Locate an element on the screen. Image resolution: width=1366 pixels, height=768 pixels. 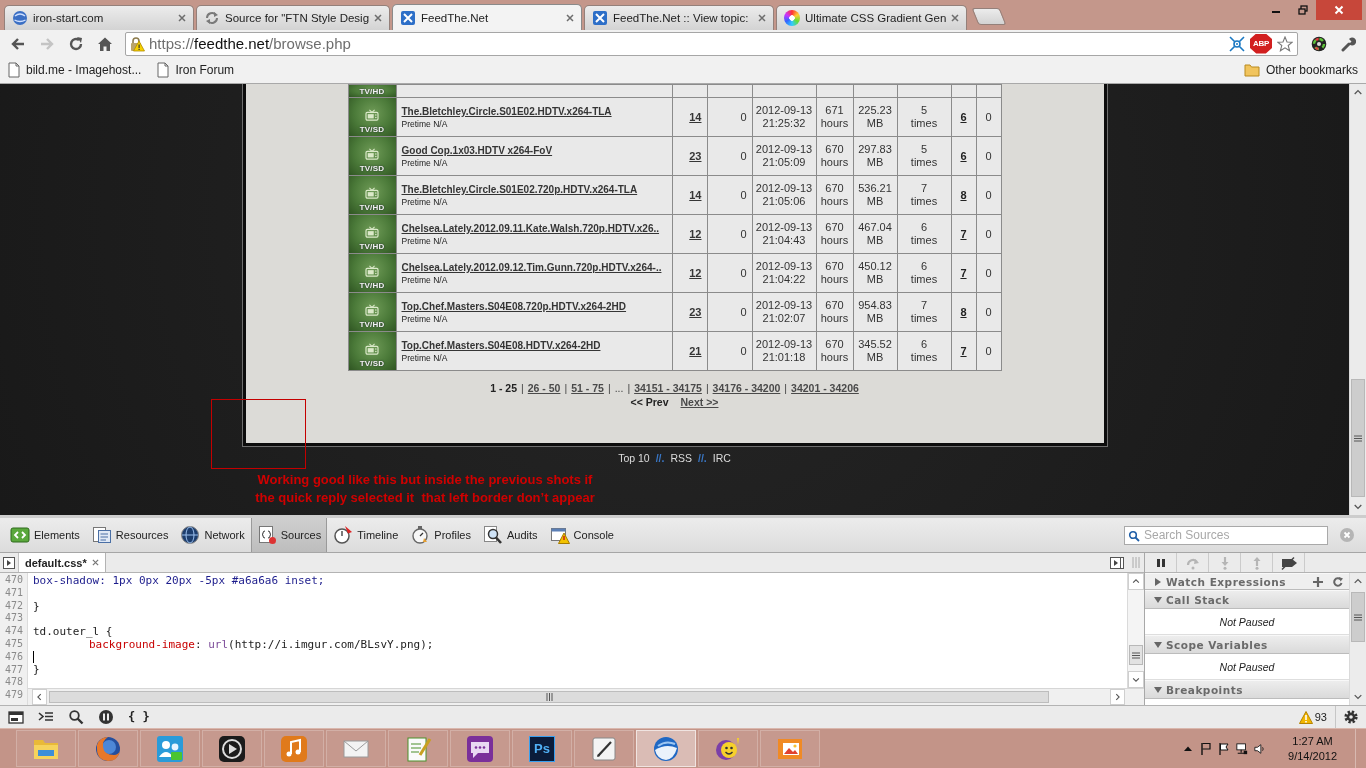
scroll-down-icon is located at coordinates (1136, 679).